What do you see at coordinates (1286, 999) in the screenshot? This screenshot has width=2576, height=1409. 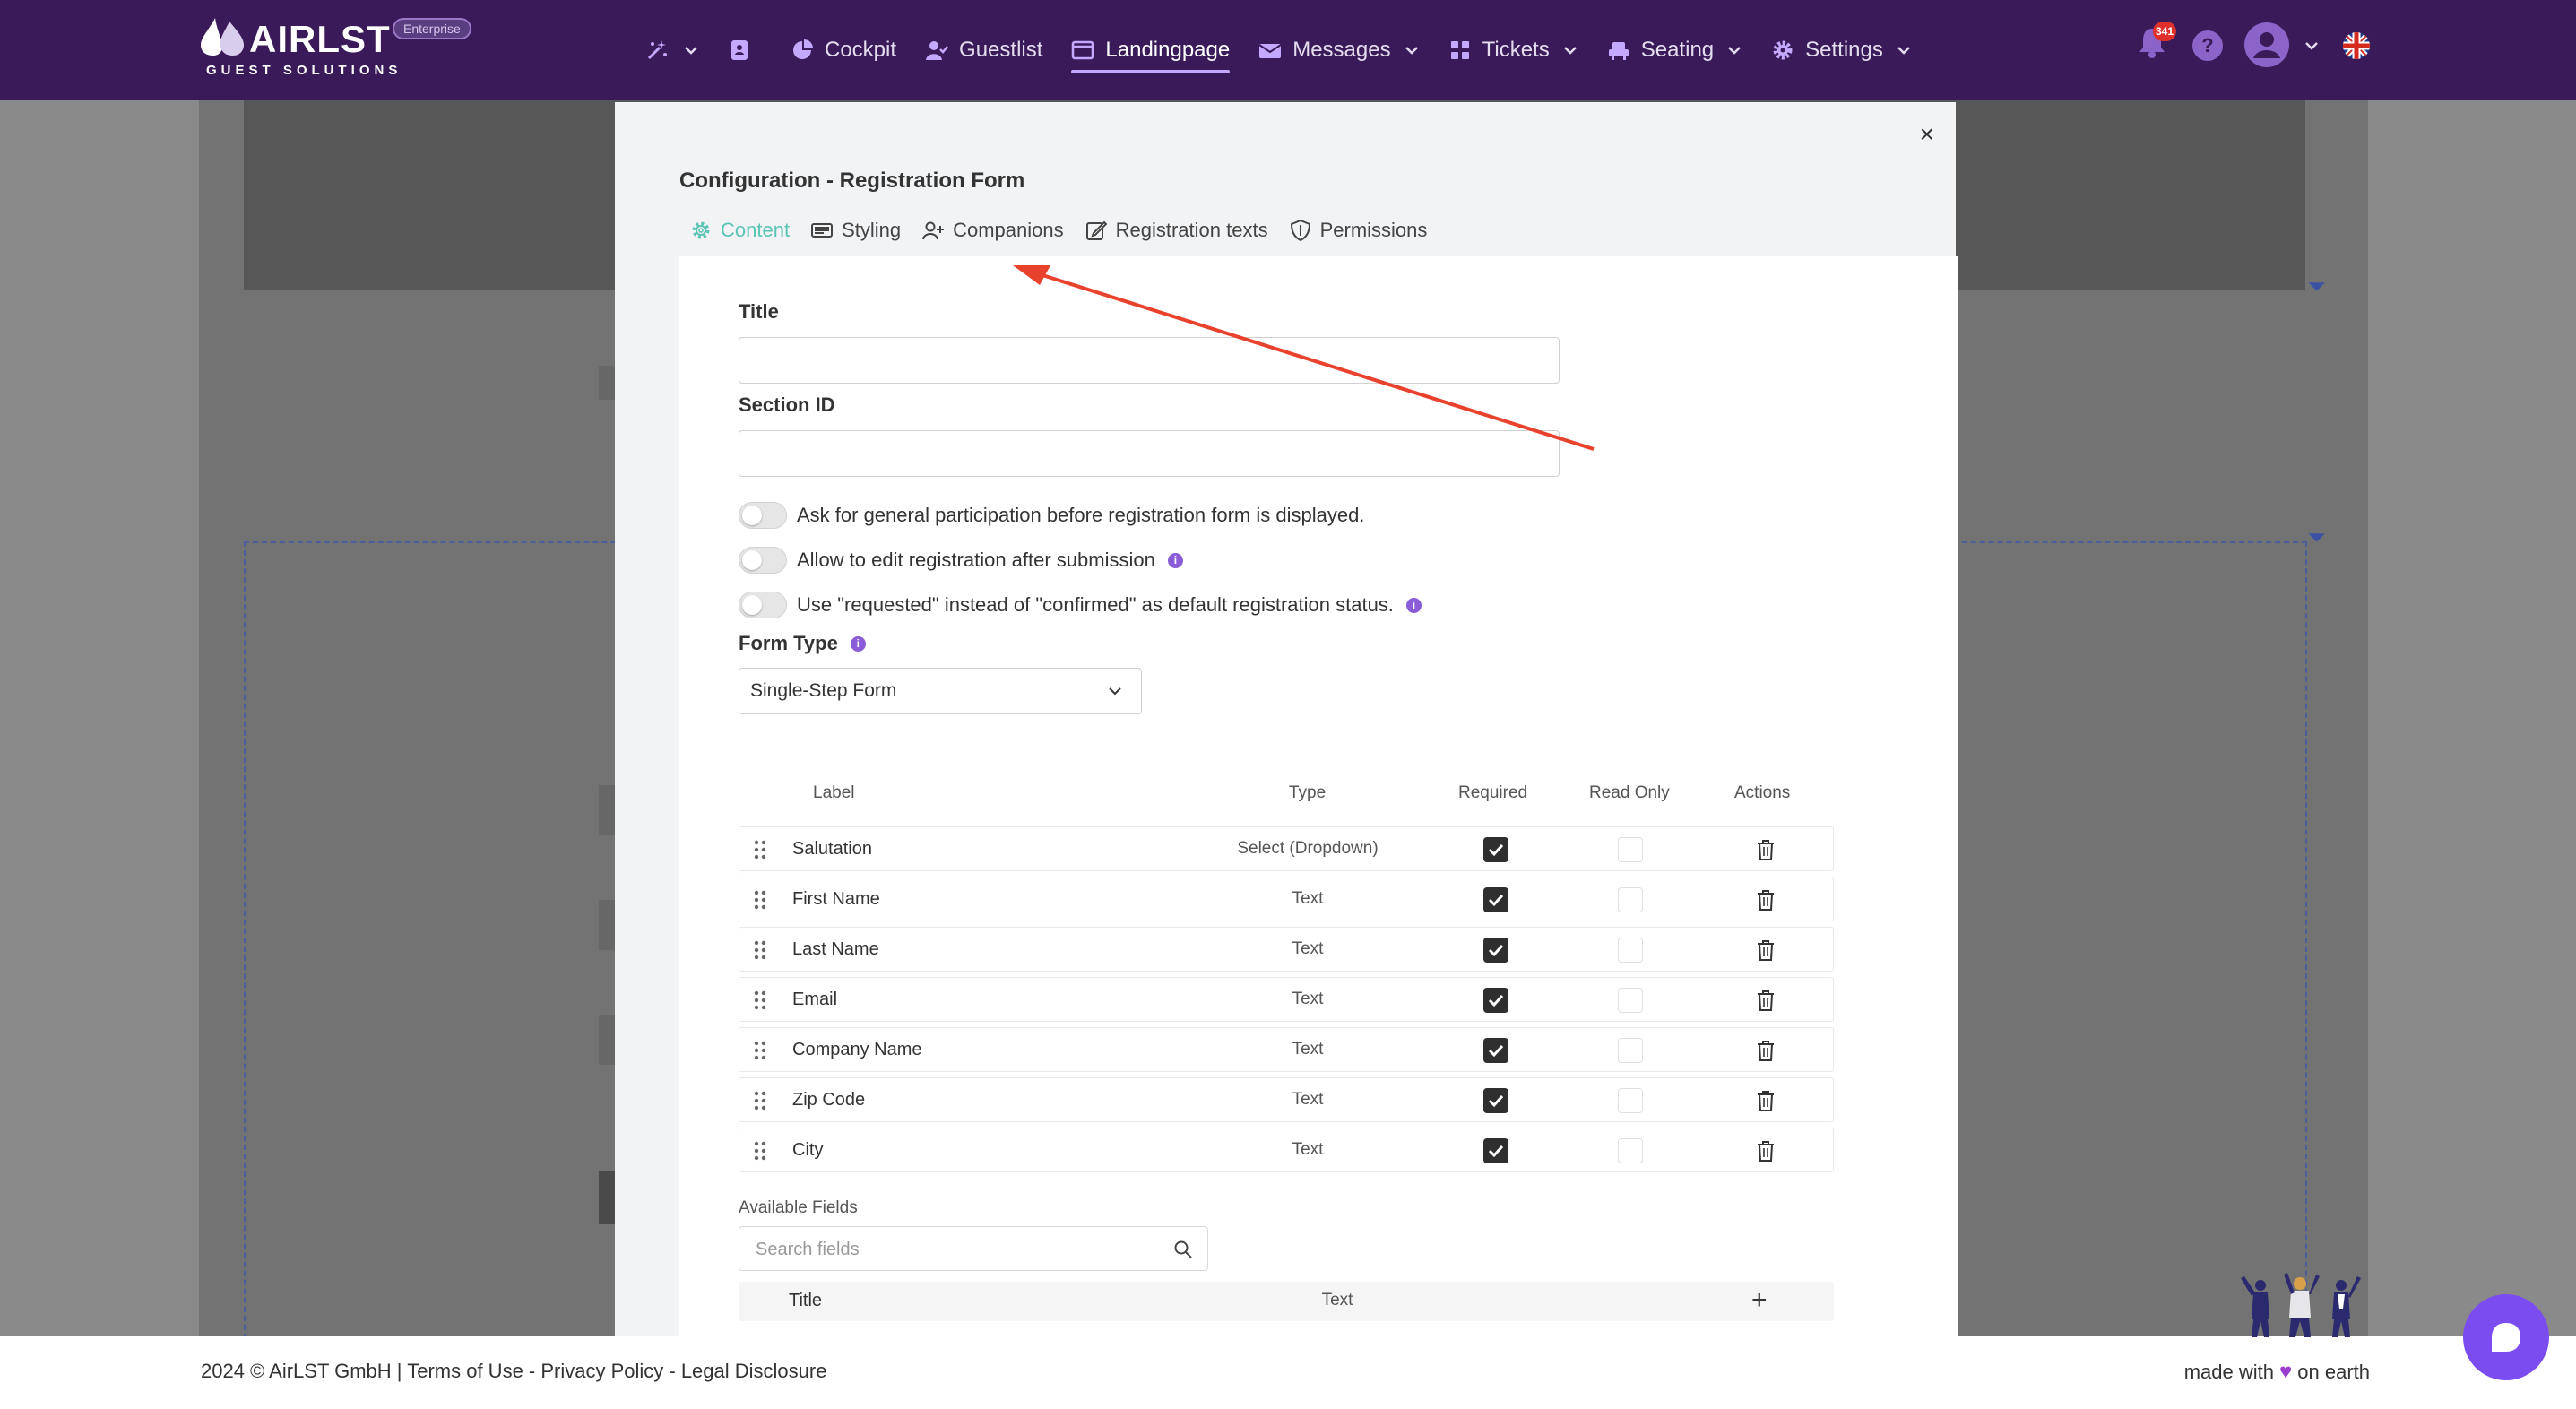 I see `table-row: Email Text` at bounding box center [1286, 999].